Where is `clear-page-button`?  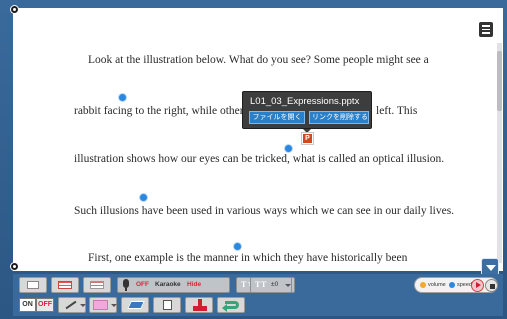
clear-page-button is located at coordinates (167, 305).